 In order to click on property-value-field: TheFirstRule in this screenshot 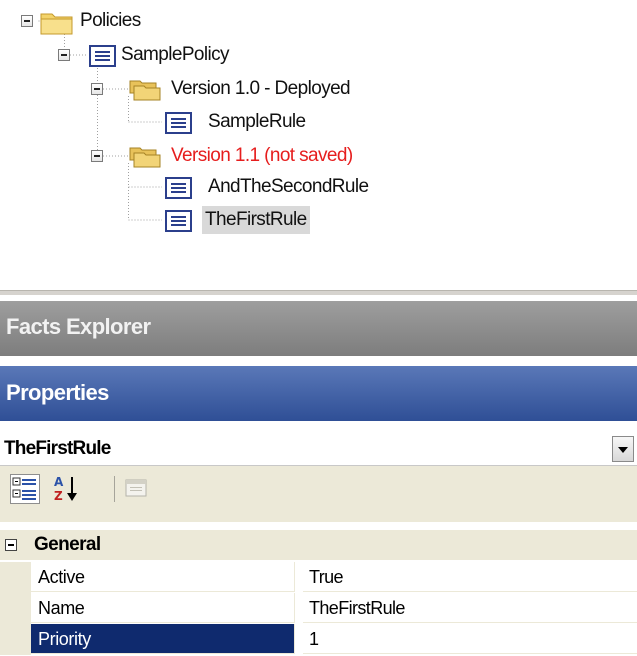, I will do `click(470, 608)`.